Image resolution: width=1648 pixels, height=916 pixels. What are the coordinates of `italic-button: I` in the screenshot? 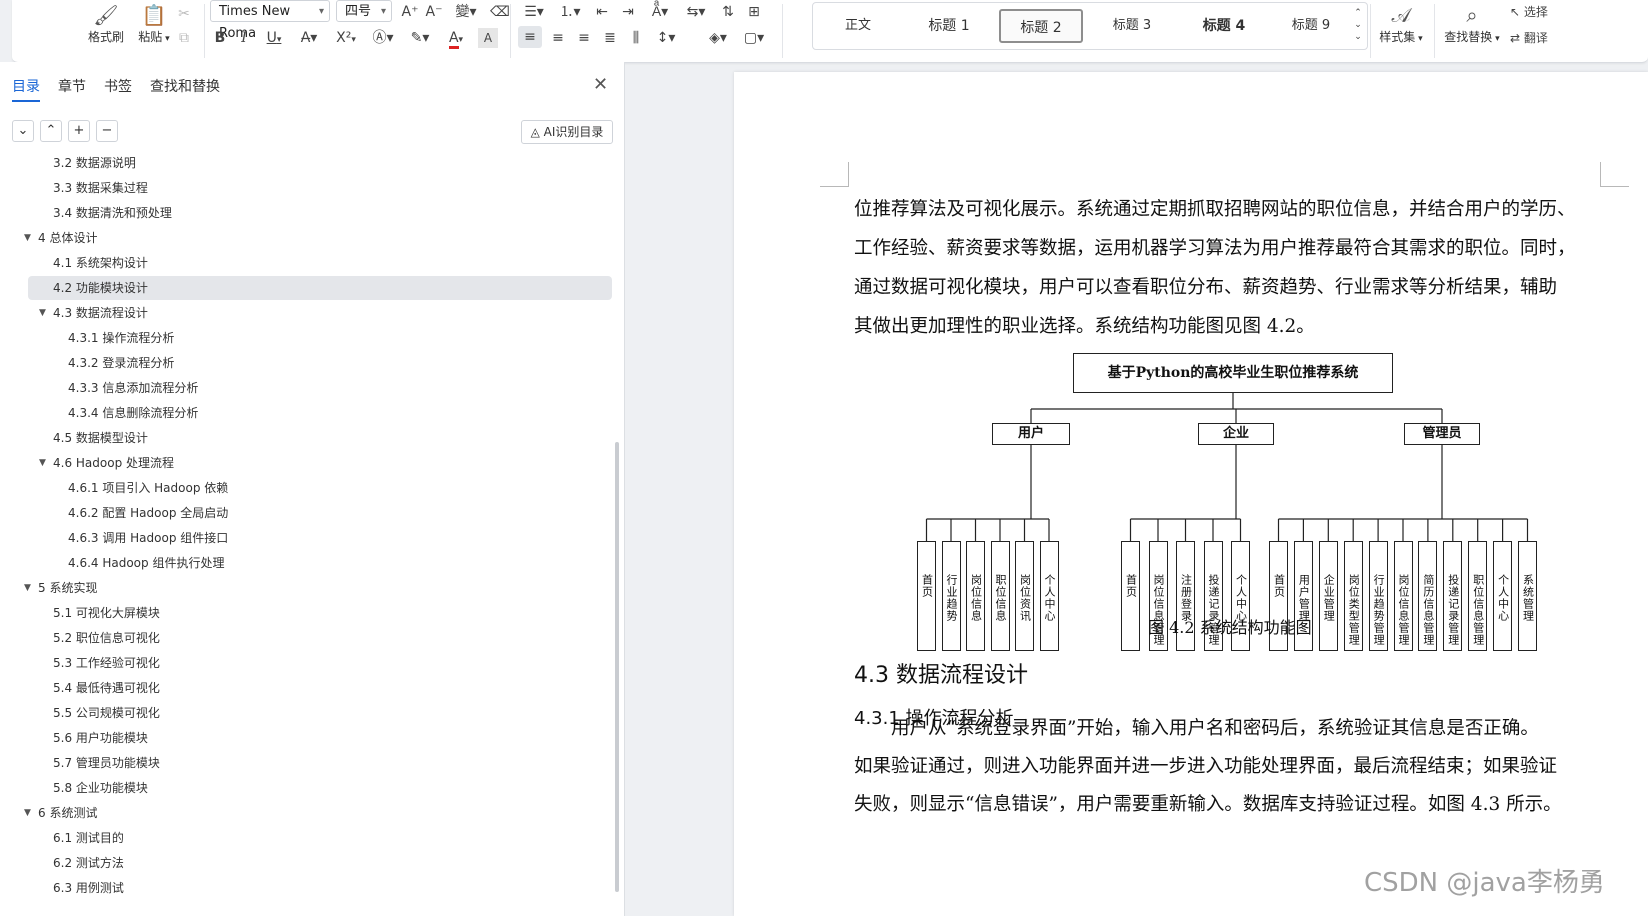 It's located at (244, 38).